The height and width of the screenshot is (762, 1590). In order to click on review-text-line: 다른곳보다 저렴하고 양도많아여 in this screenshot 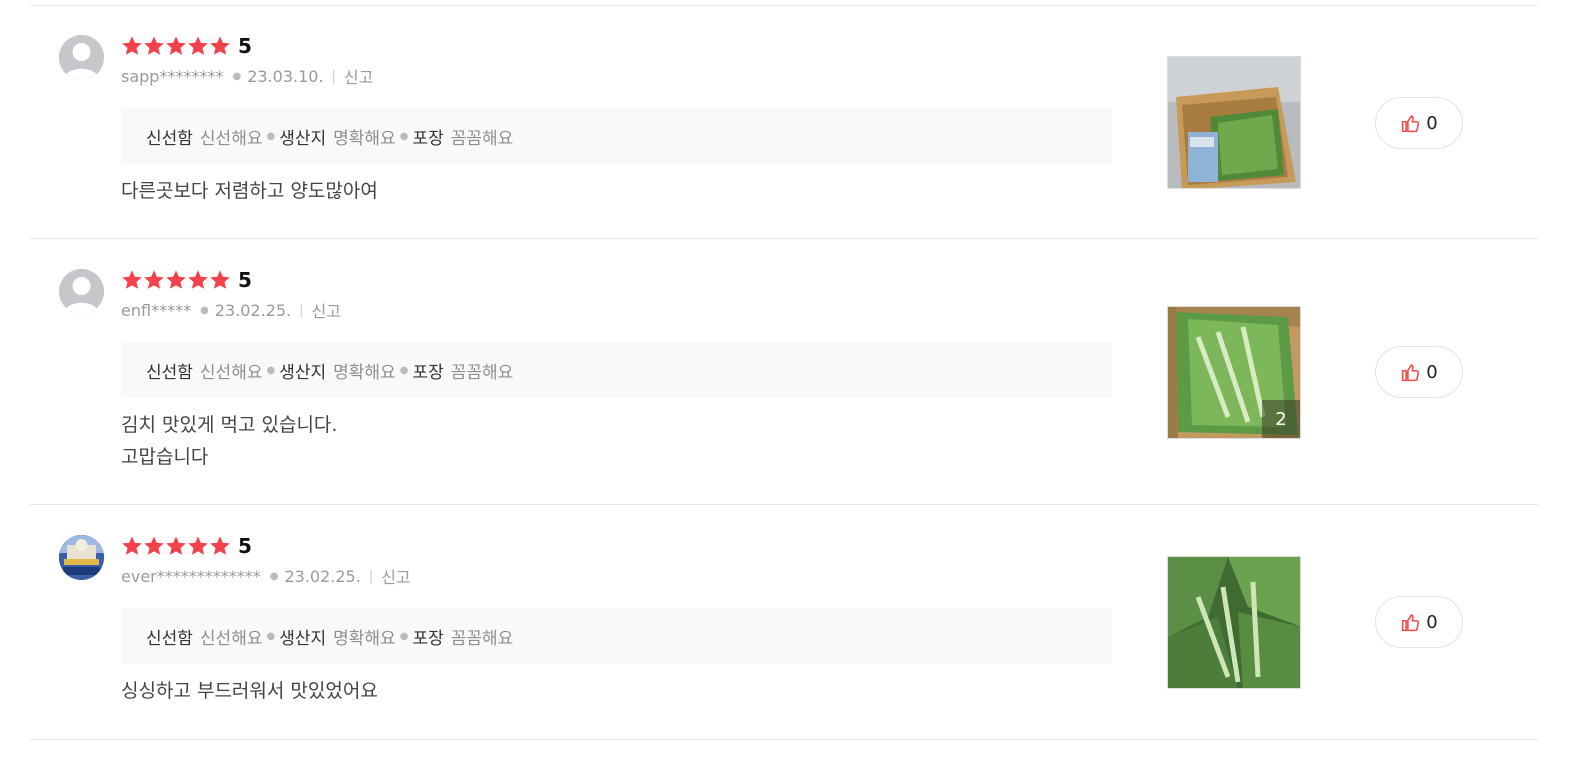, I will do `click(249, 191)`.